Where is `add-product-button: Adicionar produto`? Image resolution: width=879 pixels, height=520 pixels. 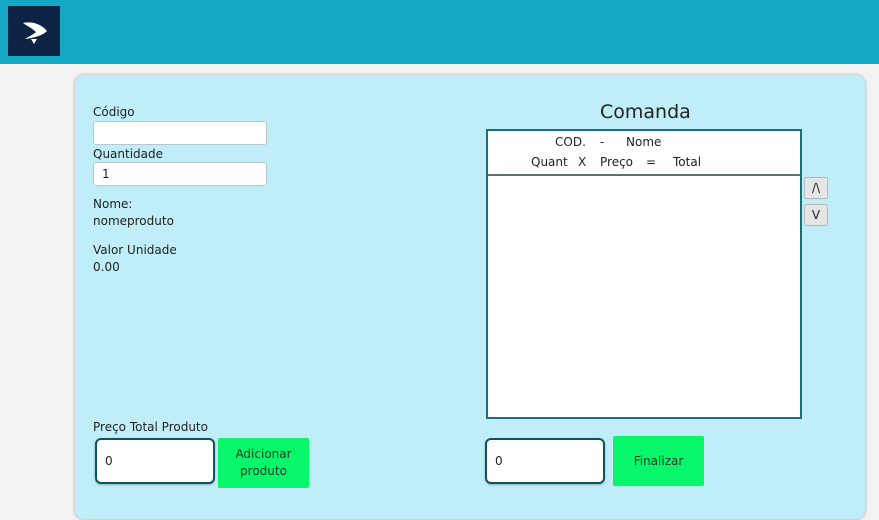
add-product-button: Adicionar produto is located at coordinates (263, 463).